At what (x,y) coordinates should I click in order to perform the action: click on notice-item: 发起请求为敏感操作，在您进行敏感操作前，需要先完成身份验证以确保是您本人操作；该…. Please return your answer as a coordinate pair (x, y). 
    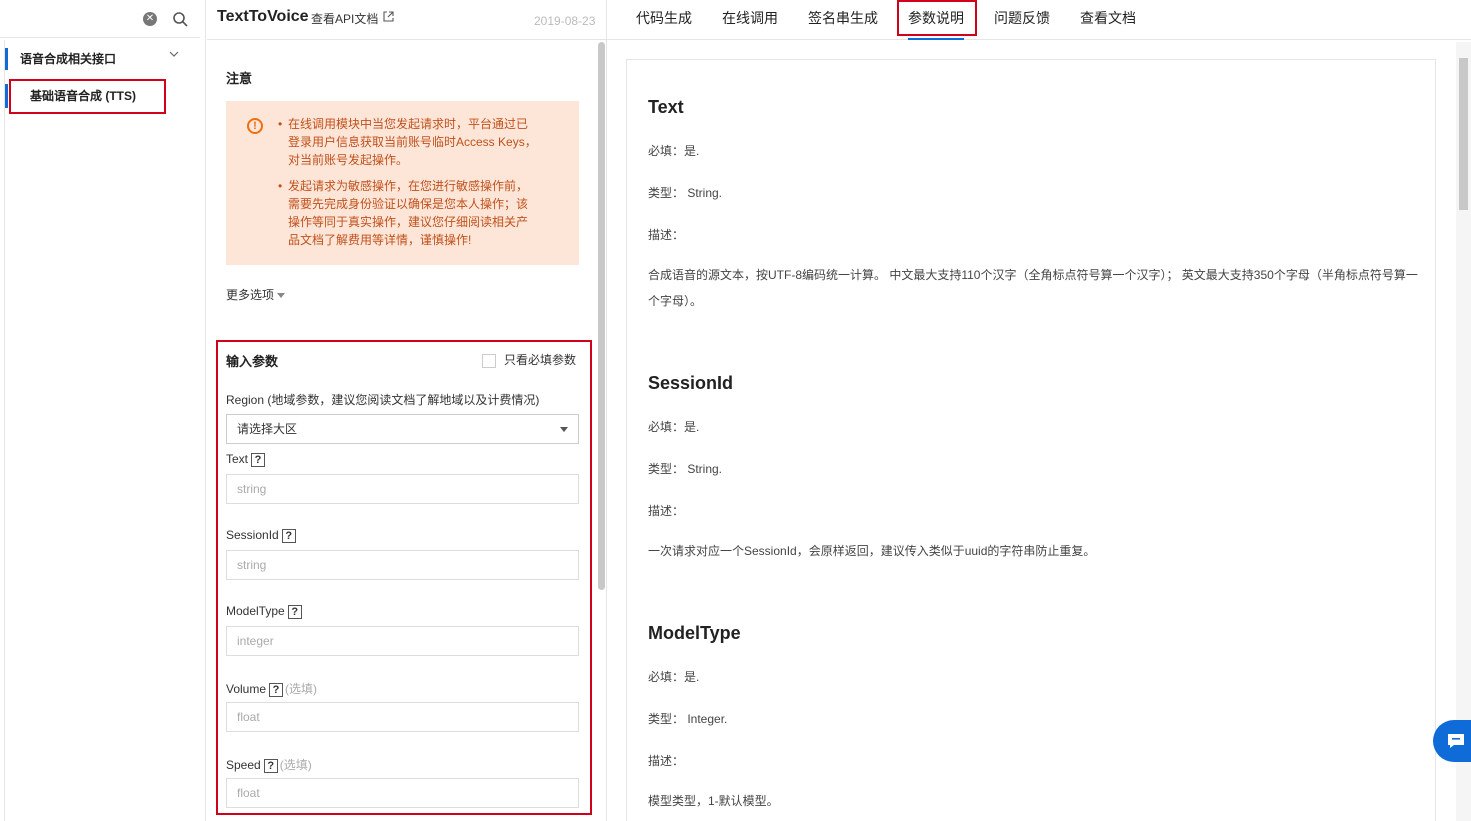
    Looking at the image, I should click on (408, 213).